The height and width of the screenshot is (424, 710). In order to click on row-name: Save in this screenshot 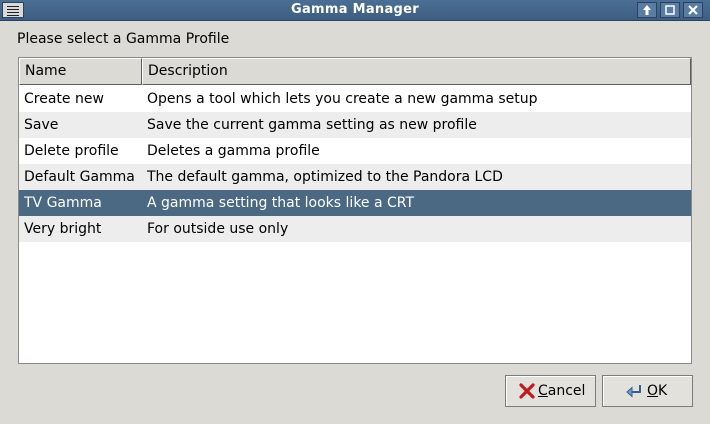, I will do `click(41, 125)`.